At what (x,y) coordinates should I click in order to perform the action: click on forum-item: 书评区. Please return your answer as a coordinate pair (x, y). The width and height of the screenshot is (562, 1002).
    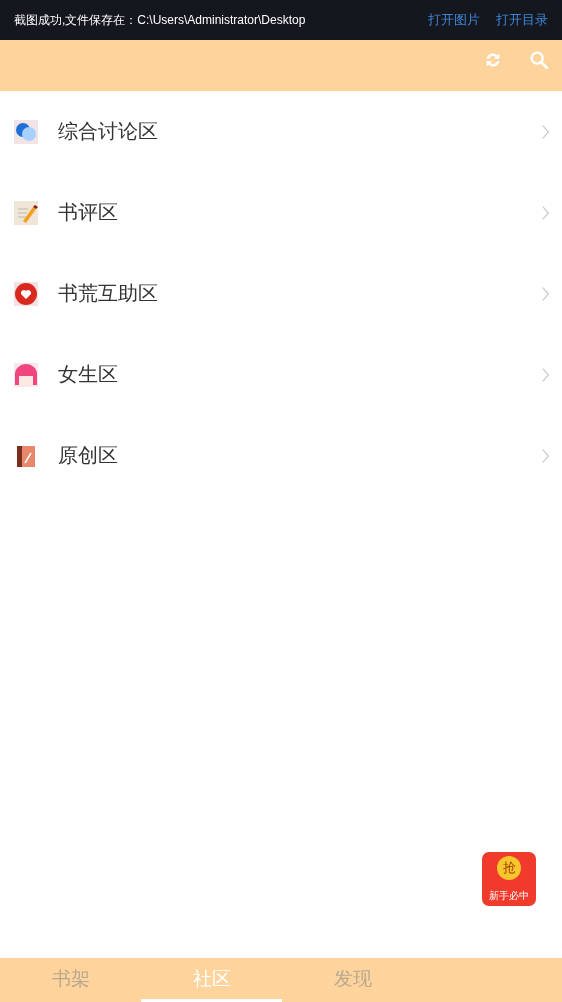
    Looking at the image, I should click on (281, 212).